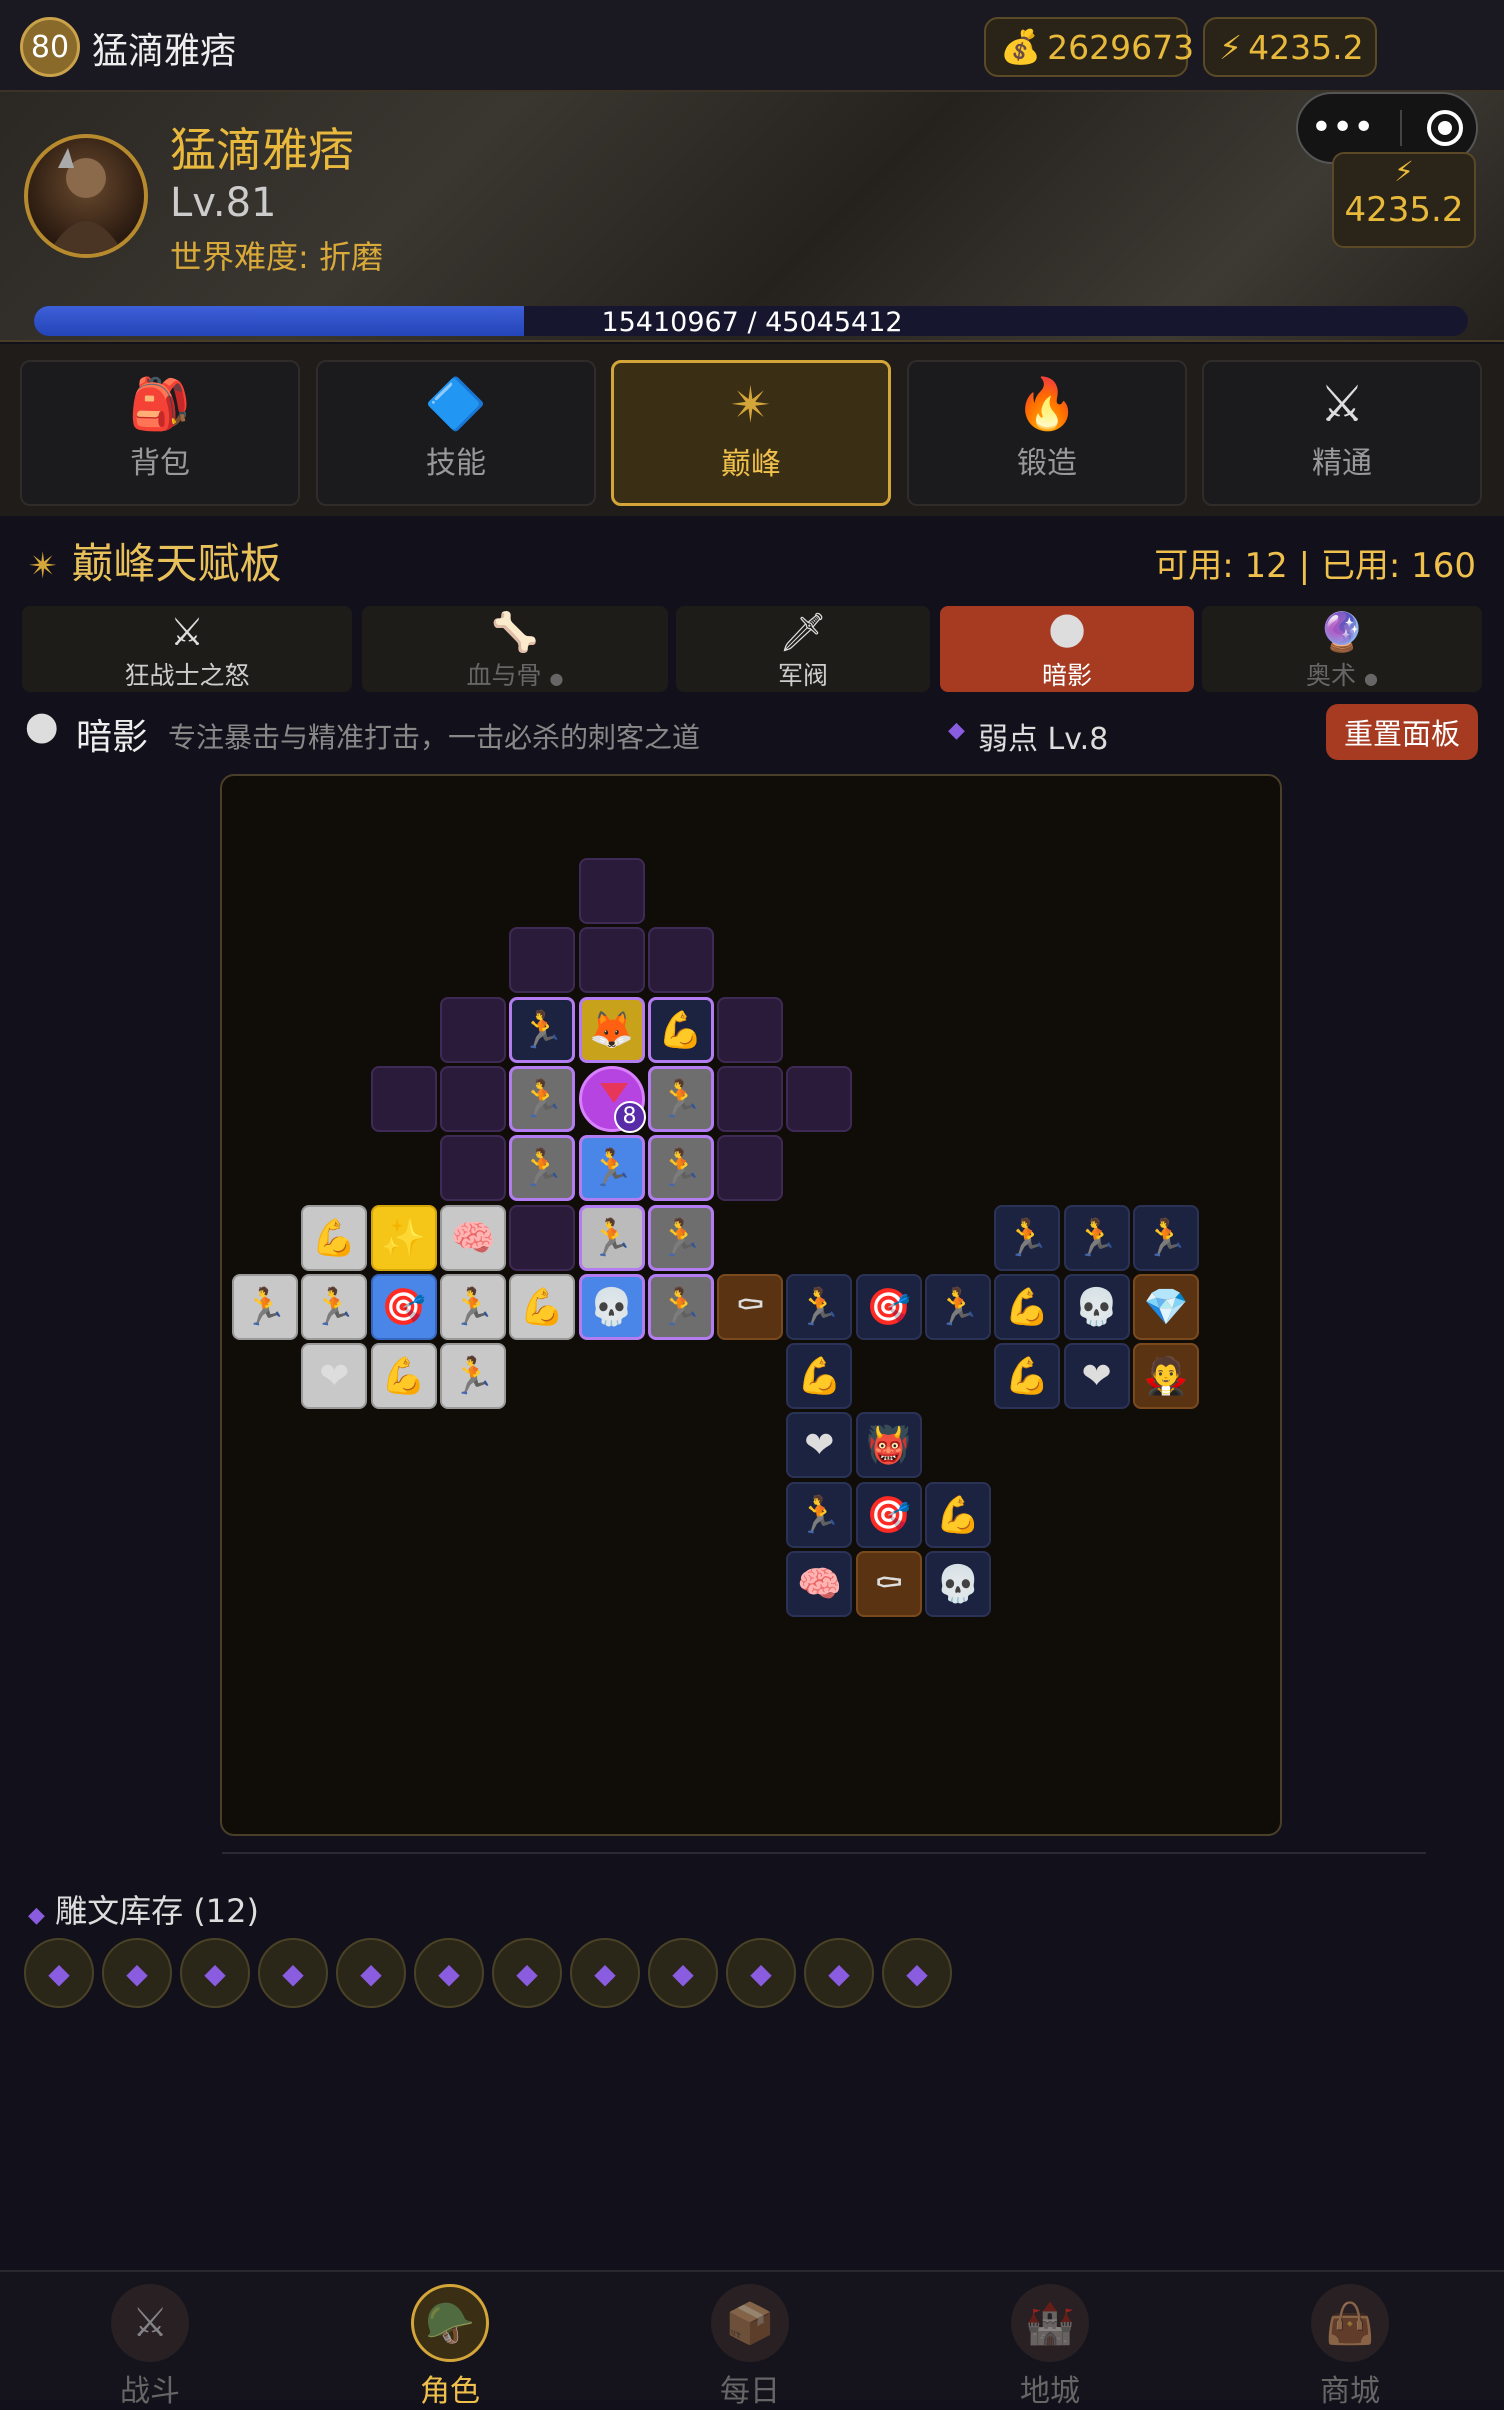  I want to click on tab-skills: 🔷 技能, so click(456, 433).